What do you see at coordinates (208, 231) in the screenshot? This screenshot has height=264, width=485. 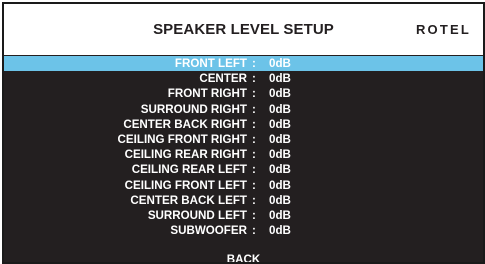 I see `speaker-label: SUBWOOFER` at bounding box center [208, 231].